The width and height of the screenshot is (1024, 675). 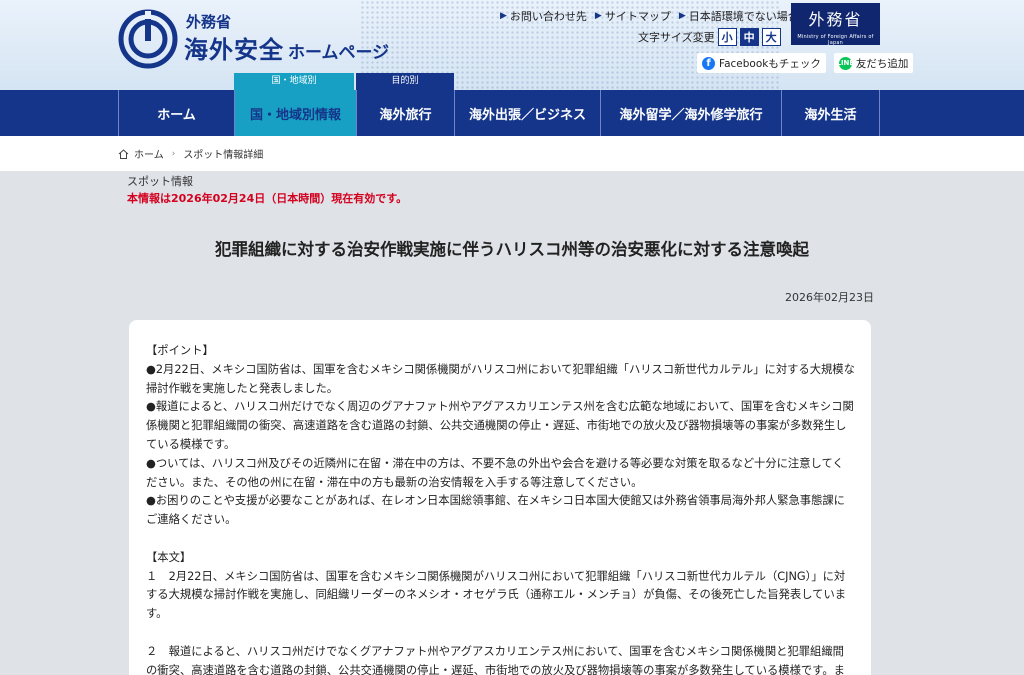 What do you see at coordinates (749, 37) in the screenshot?
I see `font-size-medium-button: 中` at bounding box center [749, 37].